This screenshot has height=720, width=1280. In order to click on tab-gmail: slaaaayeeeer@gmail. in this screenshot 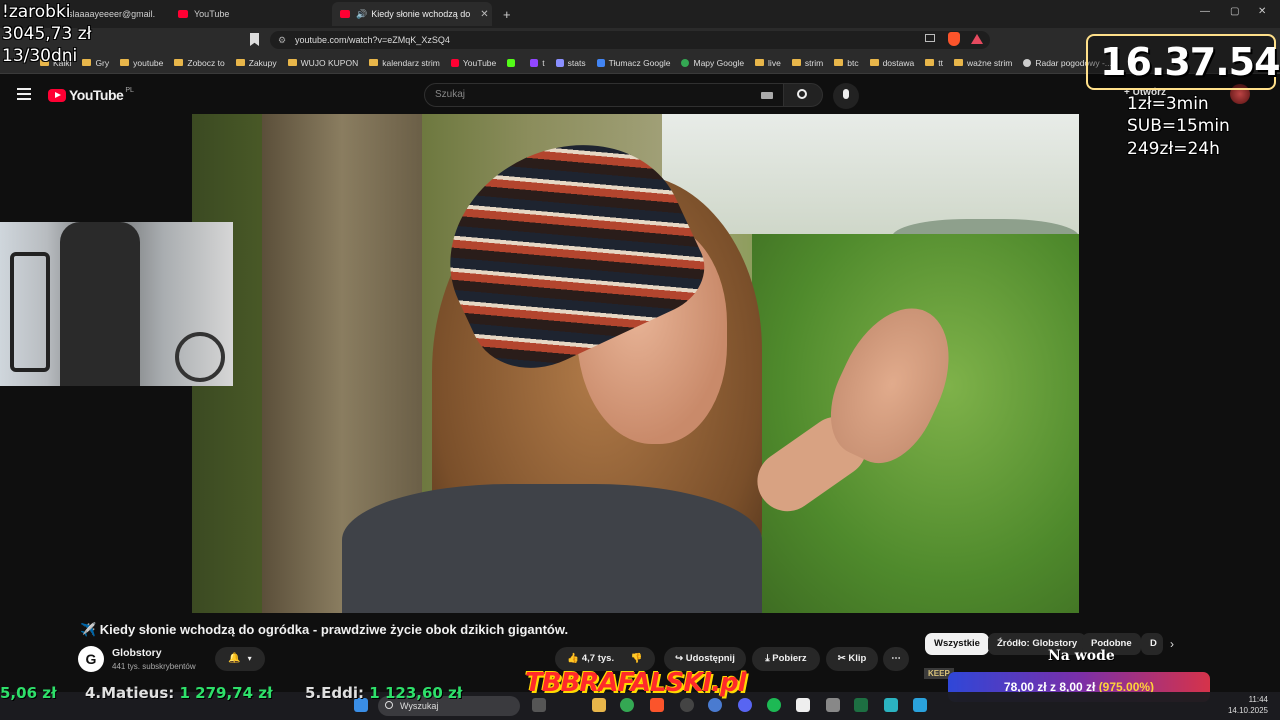, I will do `click(115, 14)`.